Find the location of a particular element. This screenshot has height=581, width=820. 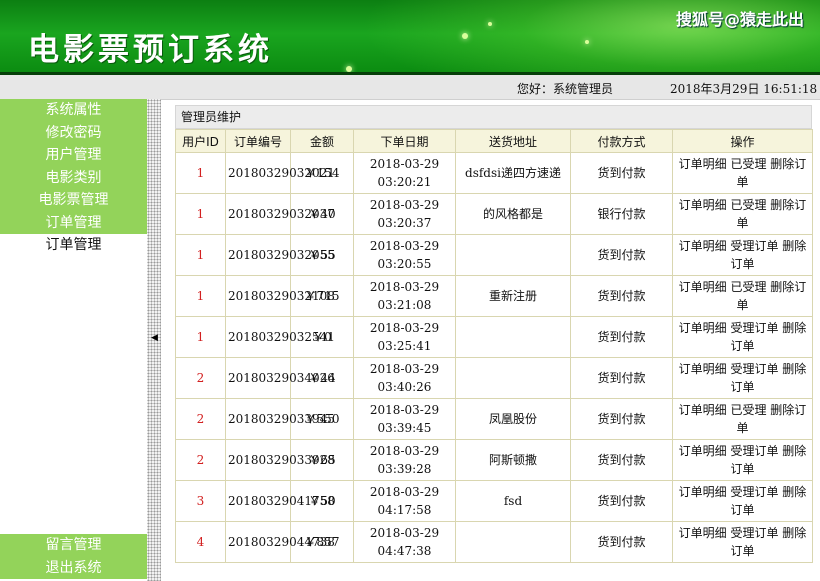

sidebar-splitter: ◀ is located at coordinates (154, 340).